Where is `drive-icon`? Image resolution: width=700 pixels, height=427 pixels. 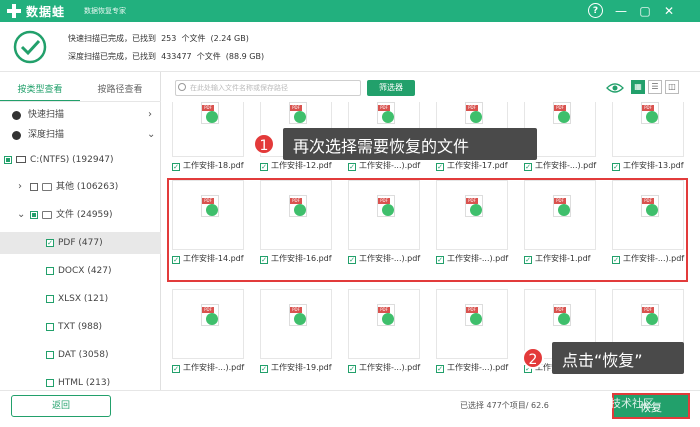
drive-icon is located at coordinates (21, 159).